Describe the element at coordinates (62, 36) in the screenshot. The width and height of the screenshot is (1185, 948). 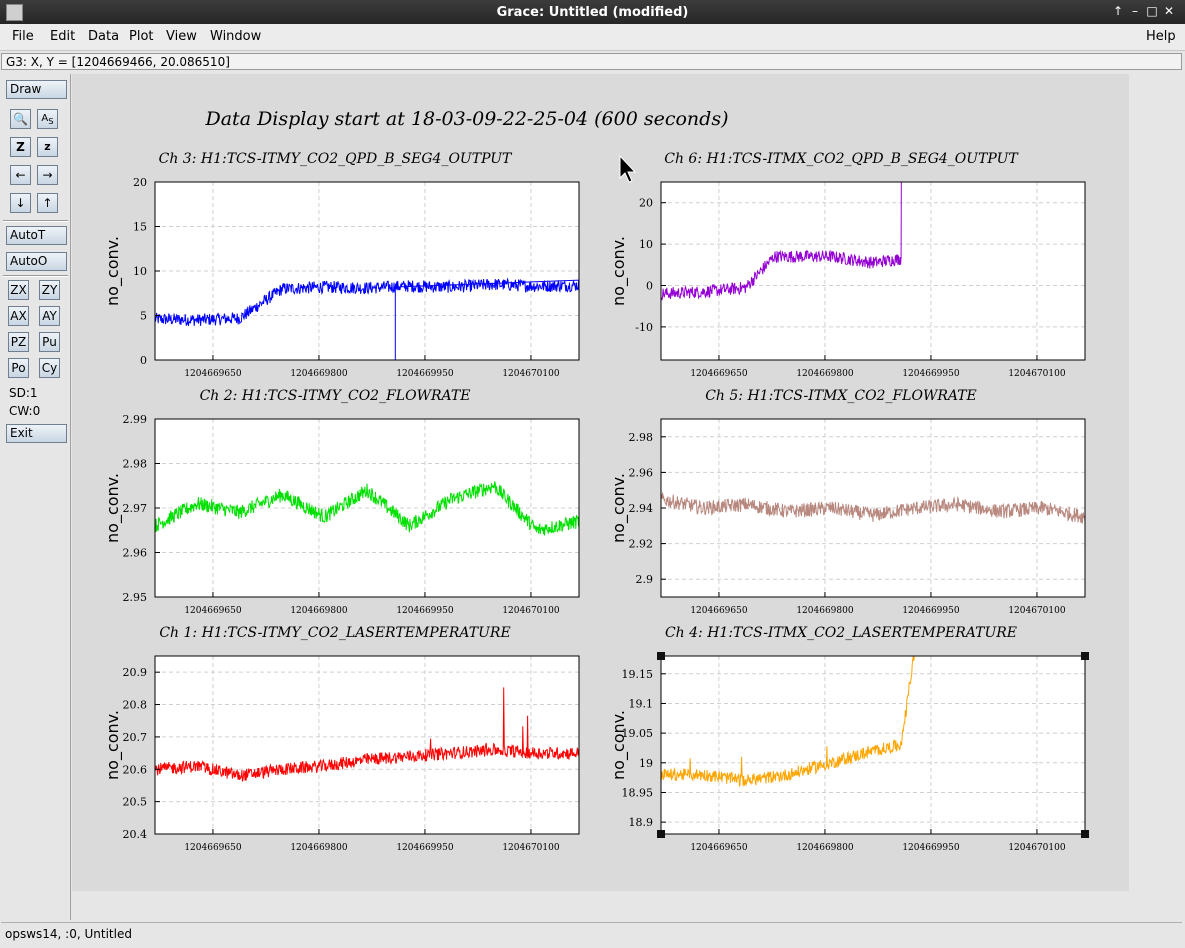
I see `menu-edit: Edit` at that location.